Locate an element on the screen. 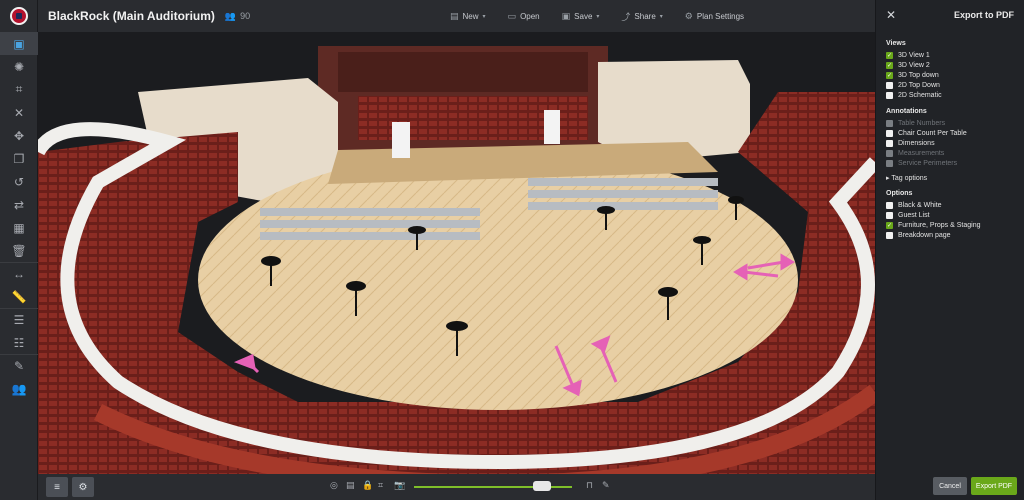 The width and height of the screenshot is (1024, 500). doc-icon: ▤ is located at coordinates (454, 15).